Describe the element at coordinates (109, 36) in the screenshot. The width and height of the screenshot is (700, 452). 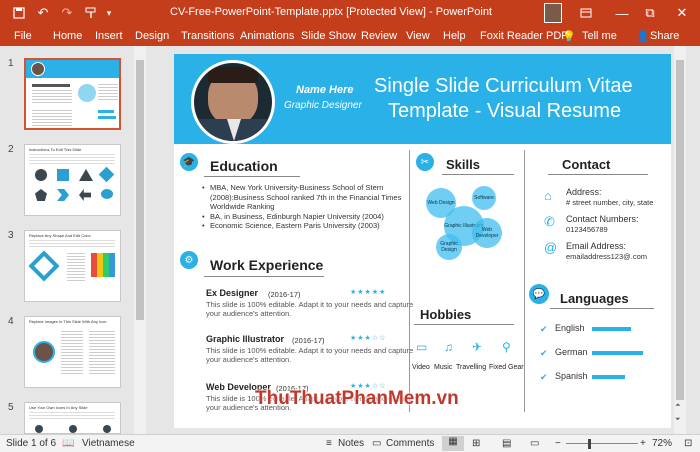
I see `tab-insert: Insert` at that location.